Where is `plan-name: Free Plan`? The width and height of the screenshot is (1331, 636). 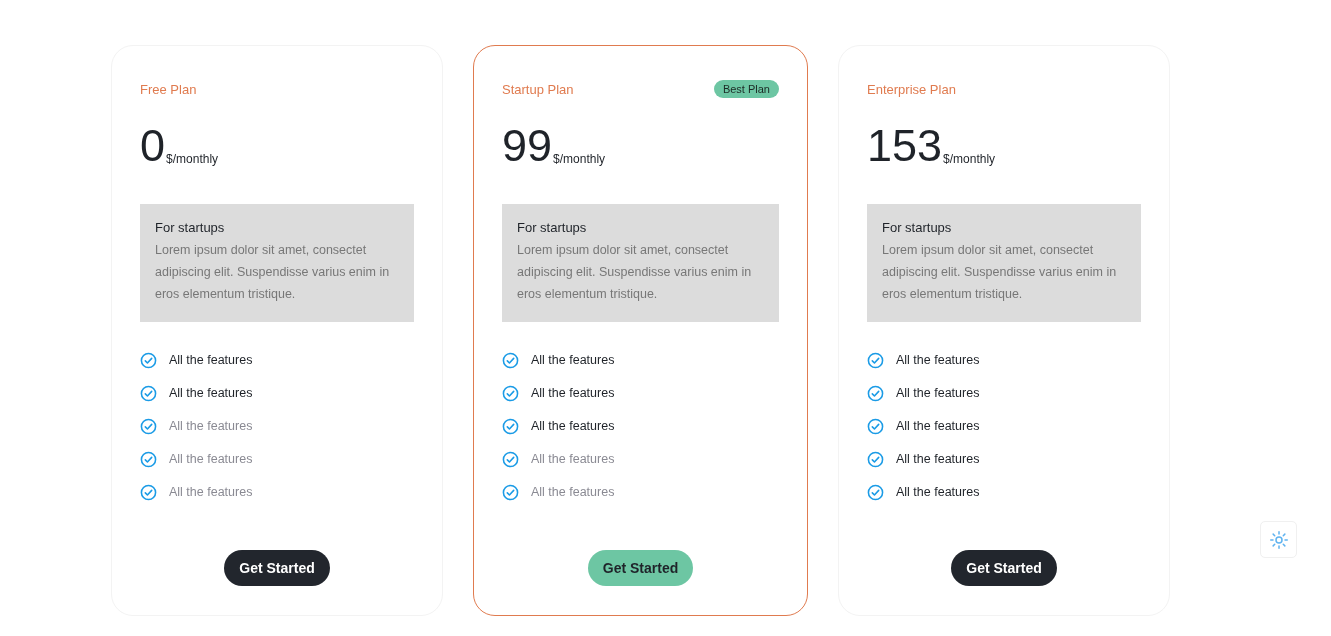 plan-name: Free Plan is located at coordinates (168, 89).